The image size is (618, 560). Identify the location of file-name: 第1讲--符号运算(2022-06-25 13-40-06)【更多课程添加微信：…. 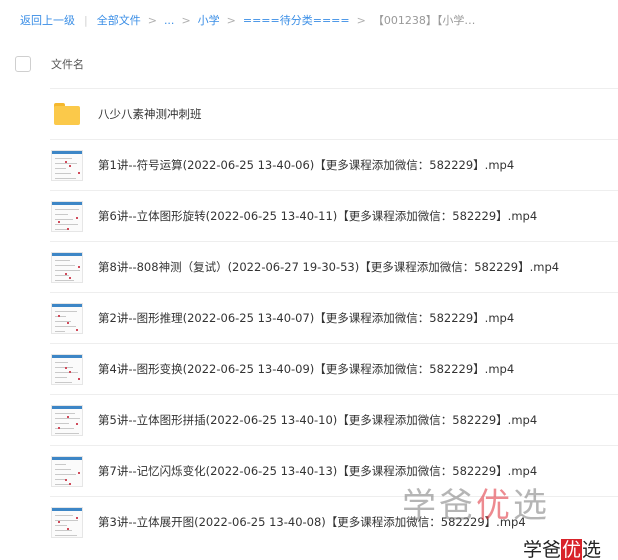
(306, 165).